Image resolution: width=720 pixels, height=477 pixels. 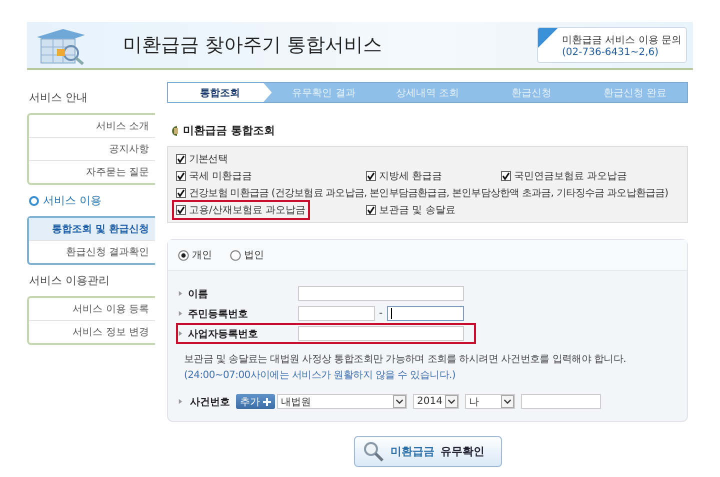 I want to click on step-tab: 통합조회, so click(x=220, y=92).